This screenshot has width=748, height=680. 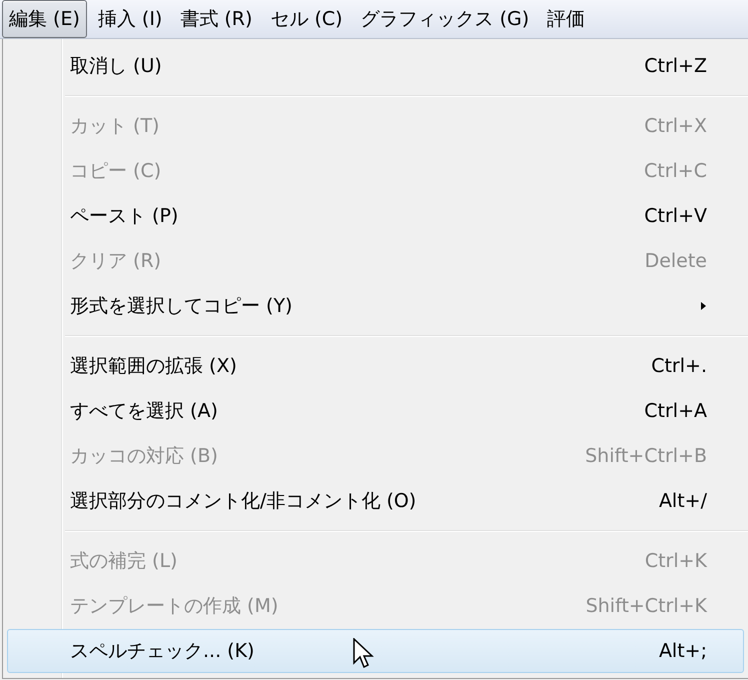 I want to click on menu-item-label: 選択部分のコメント化/非コメント化 (O), so click(x=243, y=501).